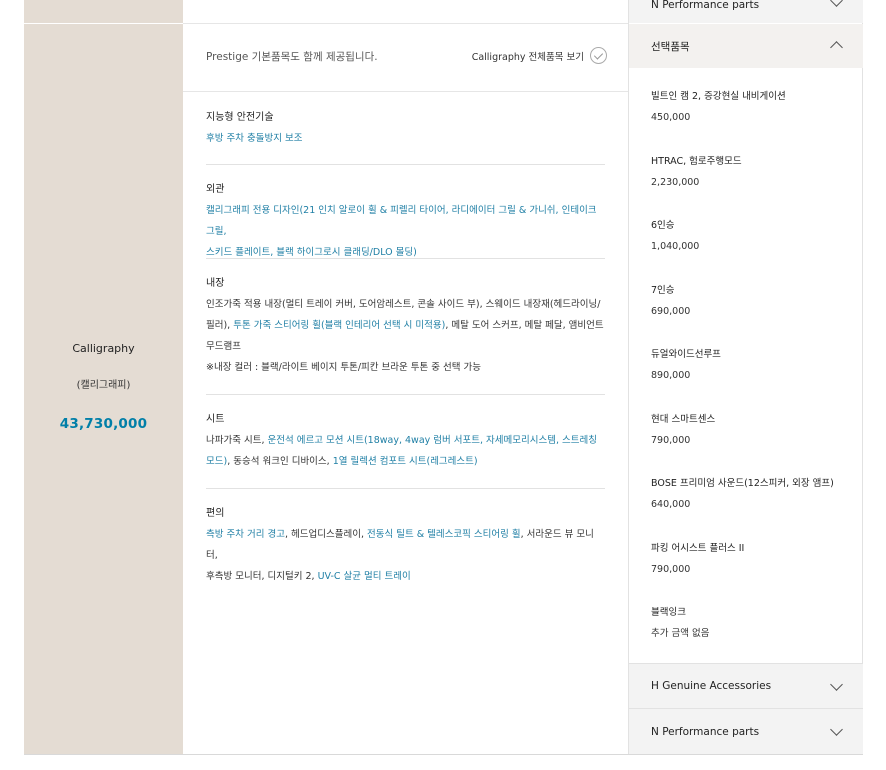  What do you see at coordinates (675, 182) in the screenshot?
I see `option-price: 2,230,000` at bounding box center [675, 182].